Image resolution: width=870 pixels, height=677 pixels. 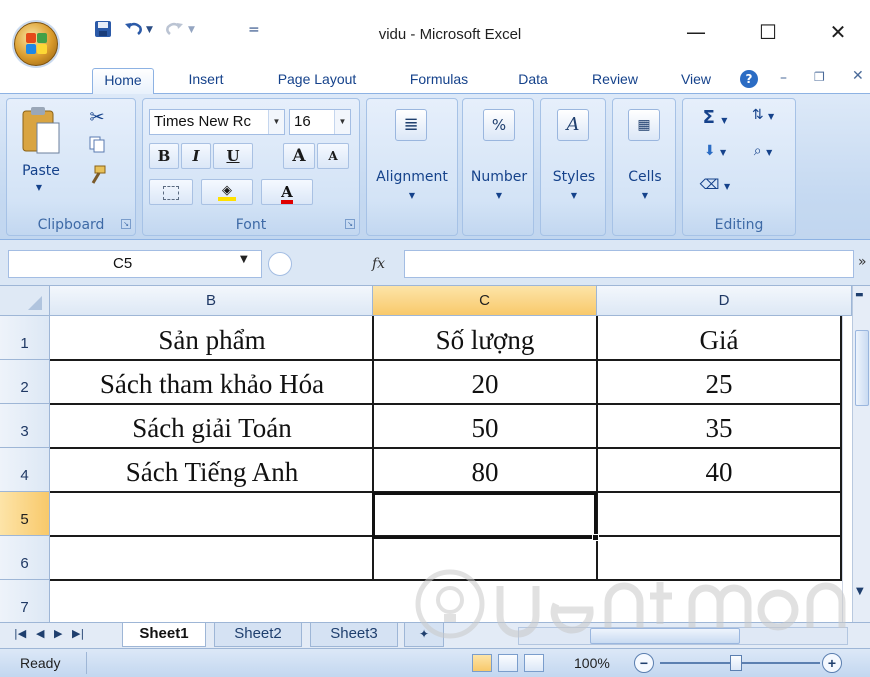 I want to click on row-header-6: 6, so click(x=25, y=558).